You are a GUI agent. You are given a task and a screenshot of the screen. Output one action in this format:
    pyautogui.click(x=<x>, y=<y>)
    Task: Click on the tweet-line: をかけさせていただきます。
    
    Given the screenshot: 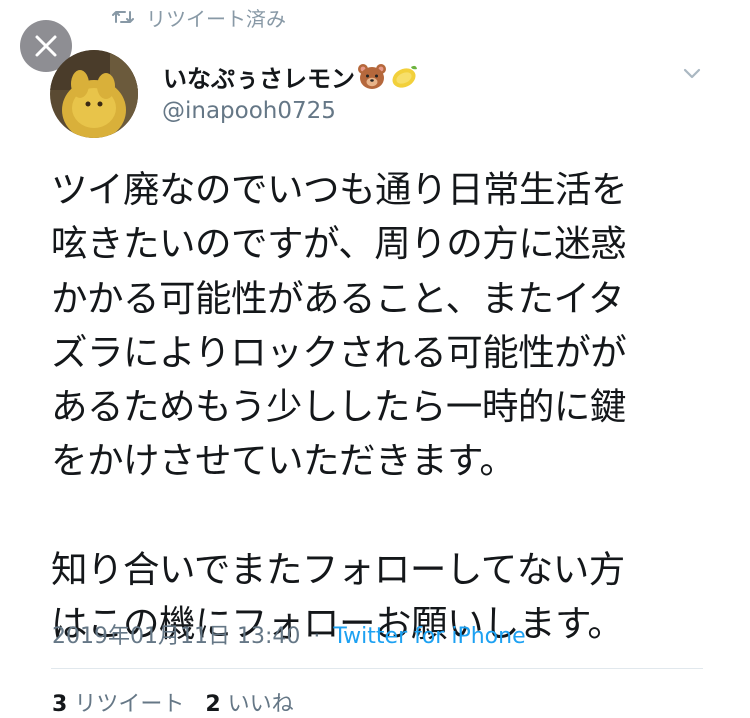 What is the action you would take?
    pyautogui.click(x=283, y=461)
    